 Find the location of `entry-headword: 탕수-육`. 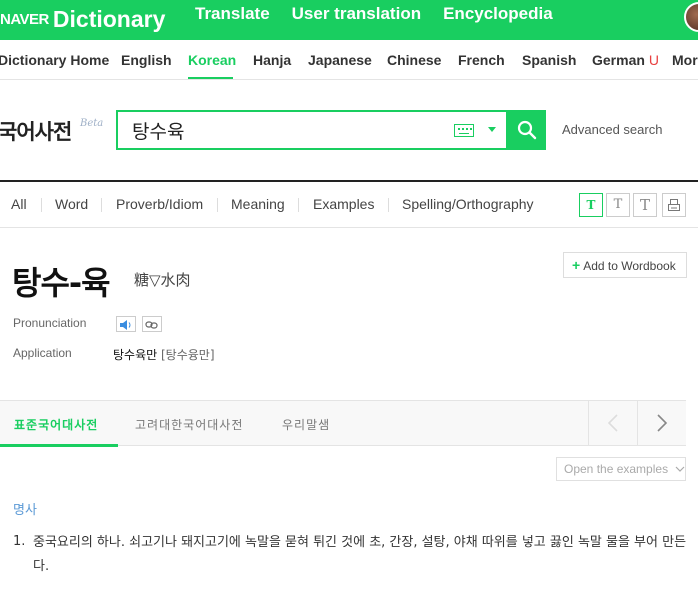

entry-headword: 탕수-육 is located at coordinates (61, 283).